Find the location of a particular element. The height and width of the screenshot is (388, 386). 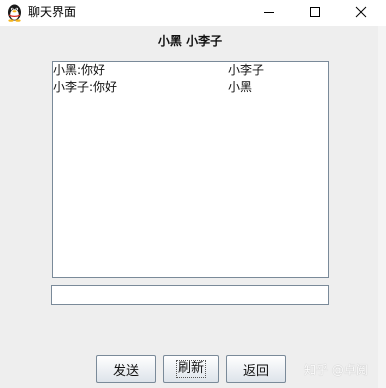

window-edge is located at coordinates (382, 207).